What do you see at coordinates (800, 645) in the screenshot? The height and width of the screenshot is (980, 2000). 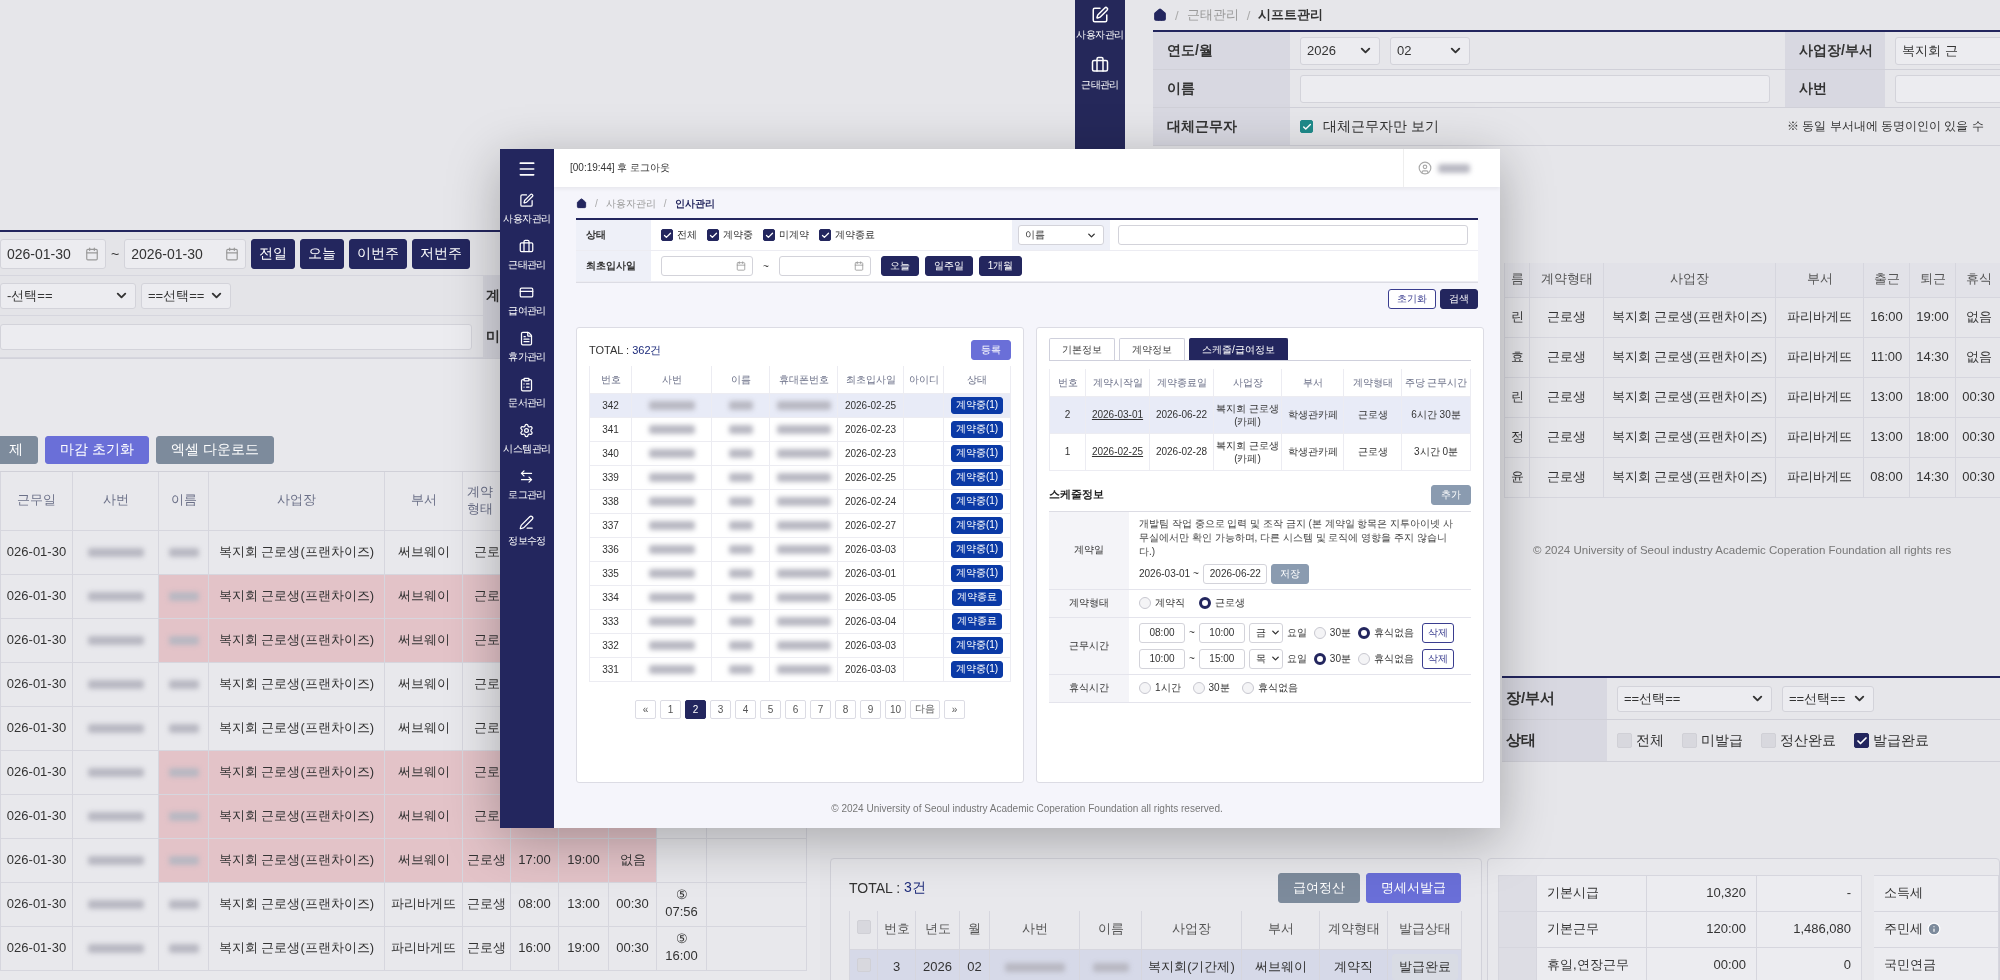 I see `table-row: 332 2026-03-03 계약중(1)` at bounding box center [800, 645].